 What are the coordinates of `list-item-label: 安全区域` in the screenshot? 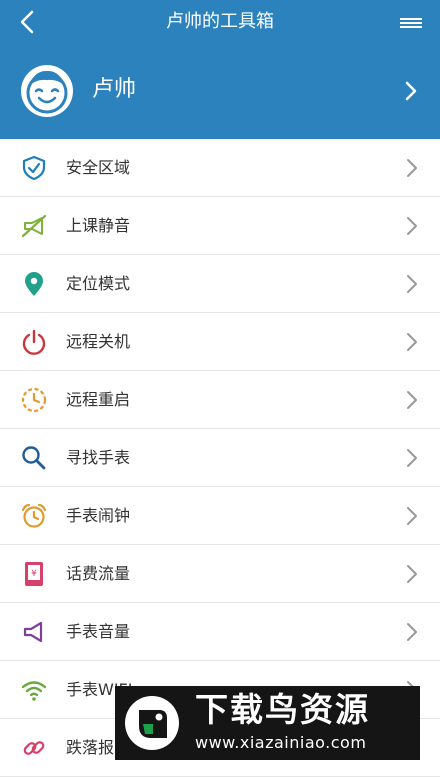 It's located at (98, 167).